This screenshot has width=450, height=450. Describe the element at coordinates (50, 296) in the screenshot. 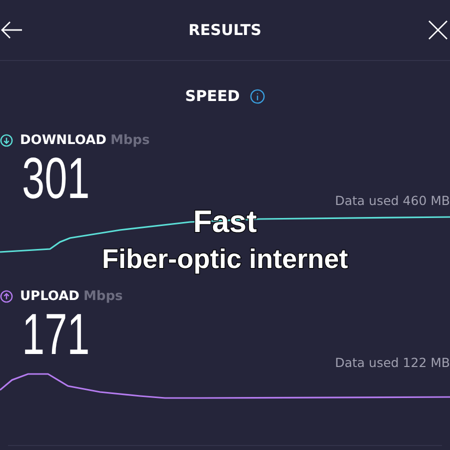

I see `metric-label: UPLOAD` at that location.